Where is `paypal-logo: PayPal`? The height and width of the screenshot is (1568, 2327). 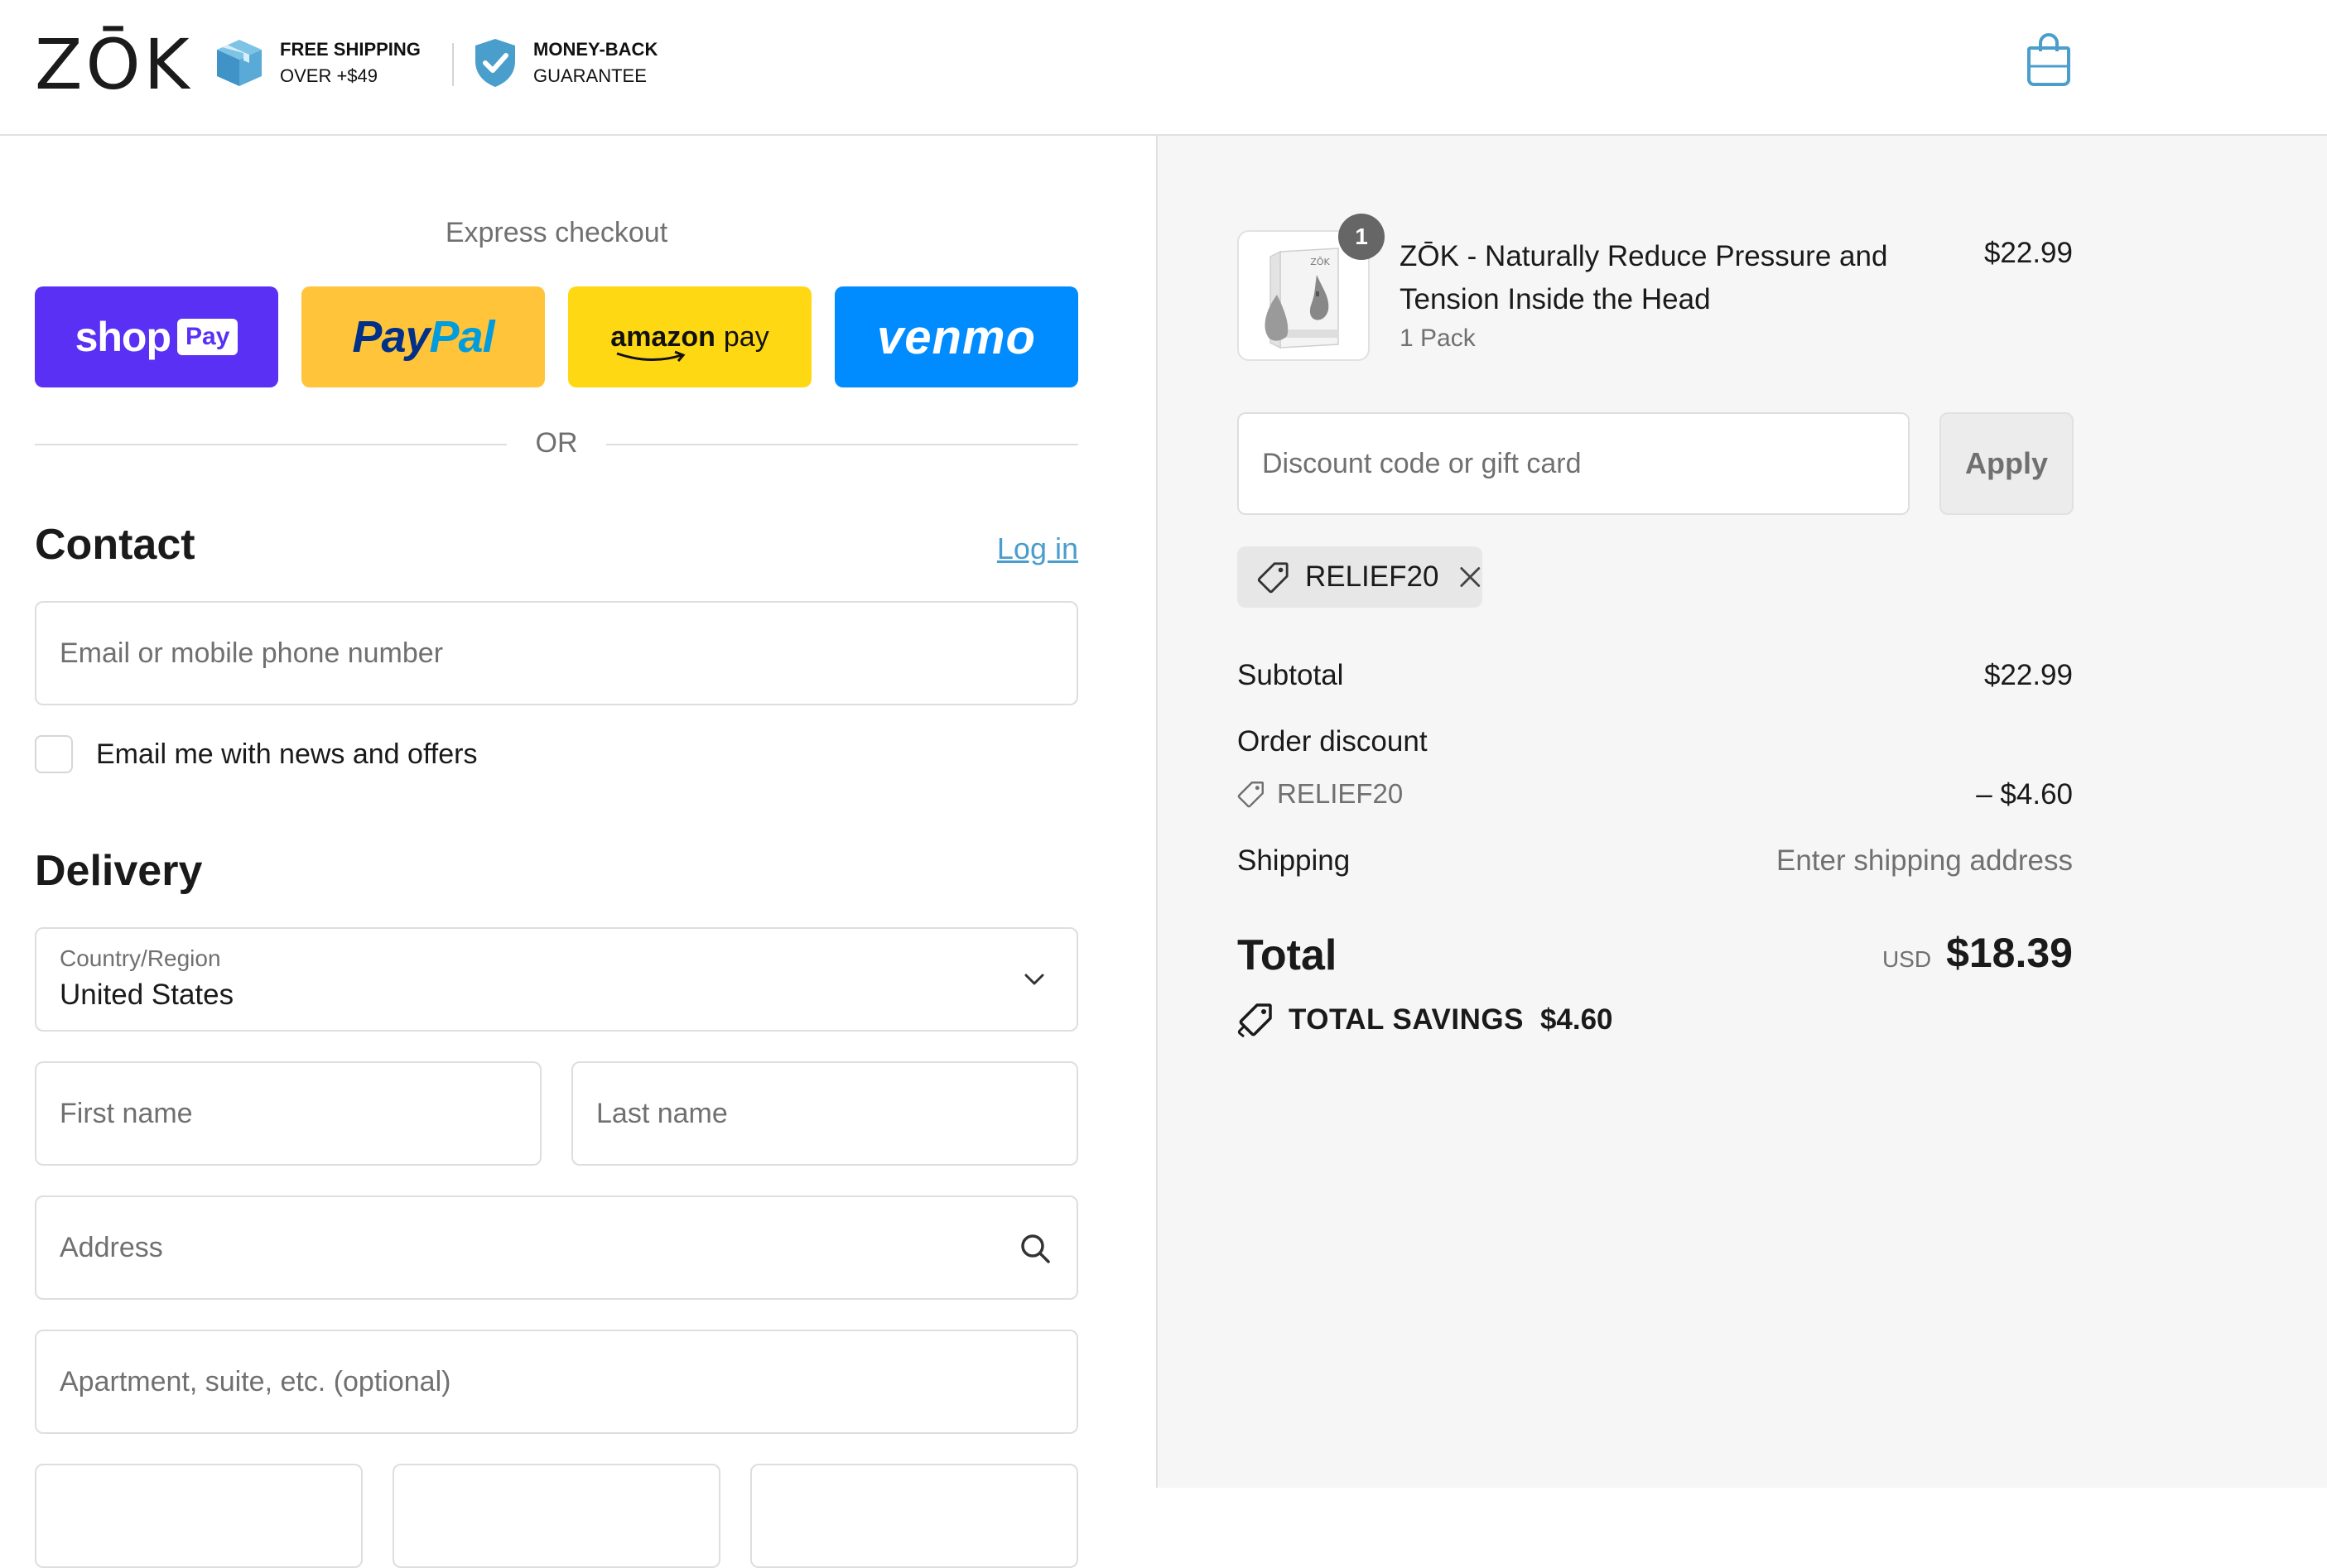
paypal-logo: PayPal is located at coordinates (423, 337).